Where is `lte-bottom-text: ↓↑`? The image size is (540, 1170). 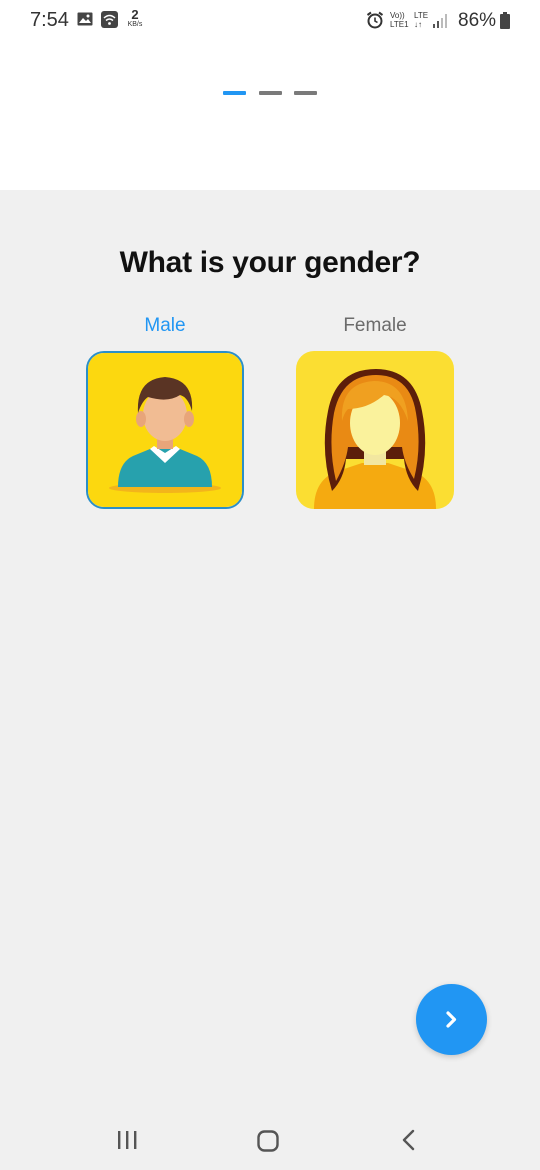 lte-bottom-text: ↓↑ is located at coordinates (418, 24).